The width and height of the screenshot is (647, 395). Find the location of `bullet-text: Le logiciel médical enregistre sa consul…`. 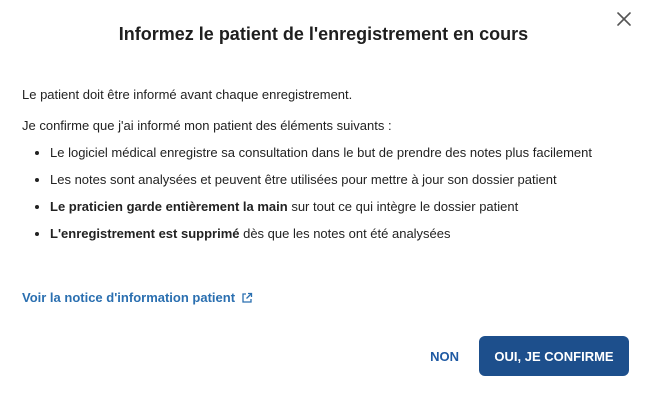

bullet-text: Le logiciel médical enregistre sa consul… is located at coordinates (321, 152).